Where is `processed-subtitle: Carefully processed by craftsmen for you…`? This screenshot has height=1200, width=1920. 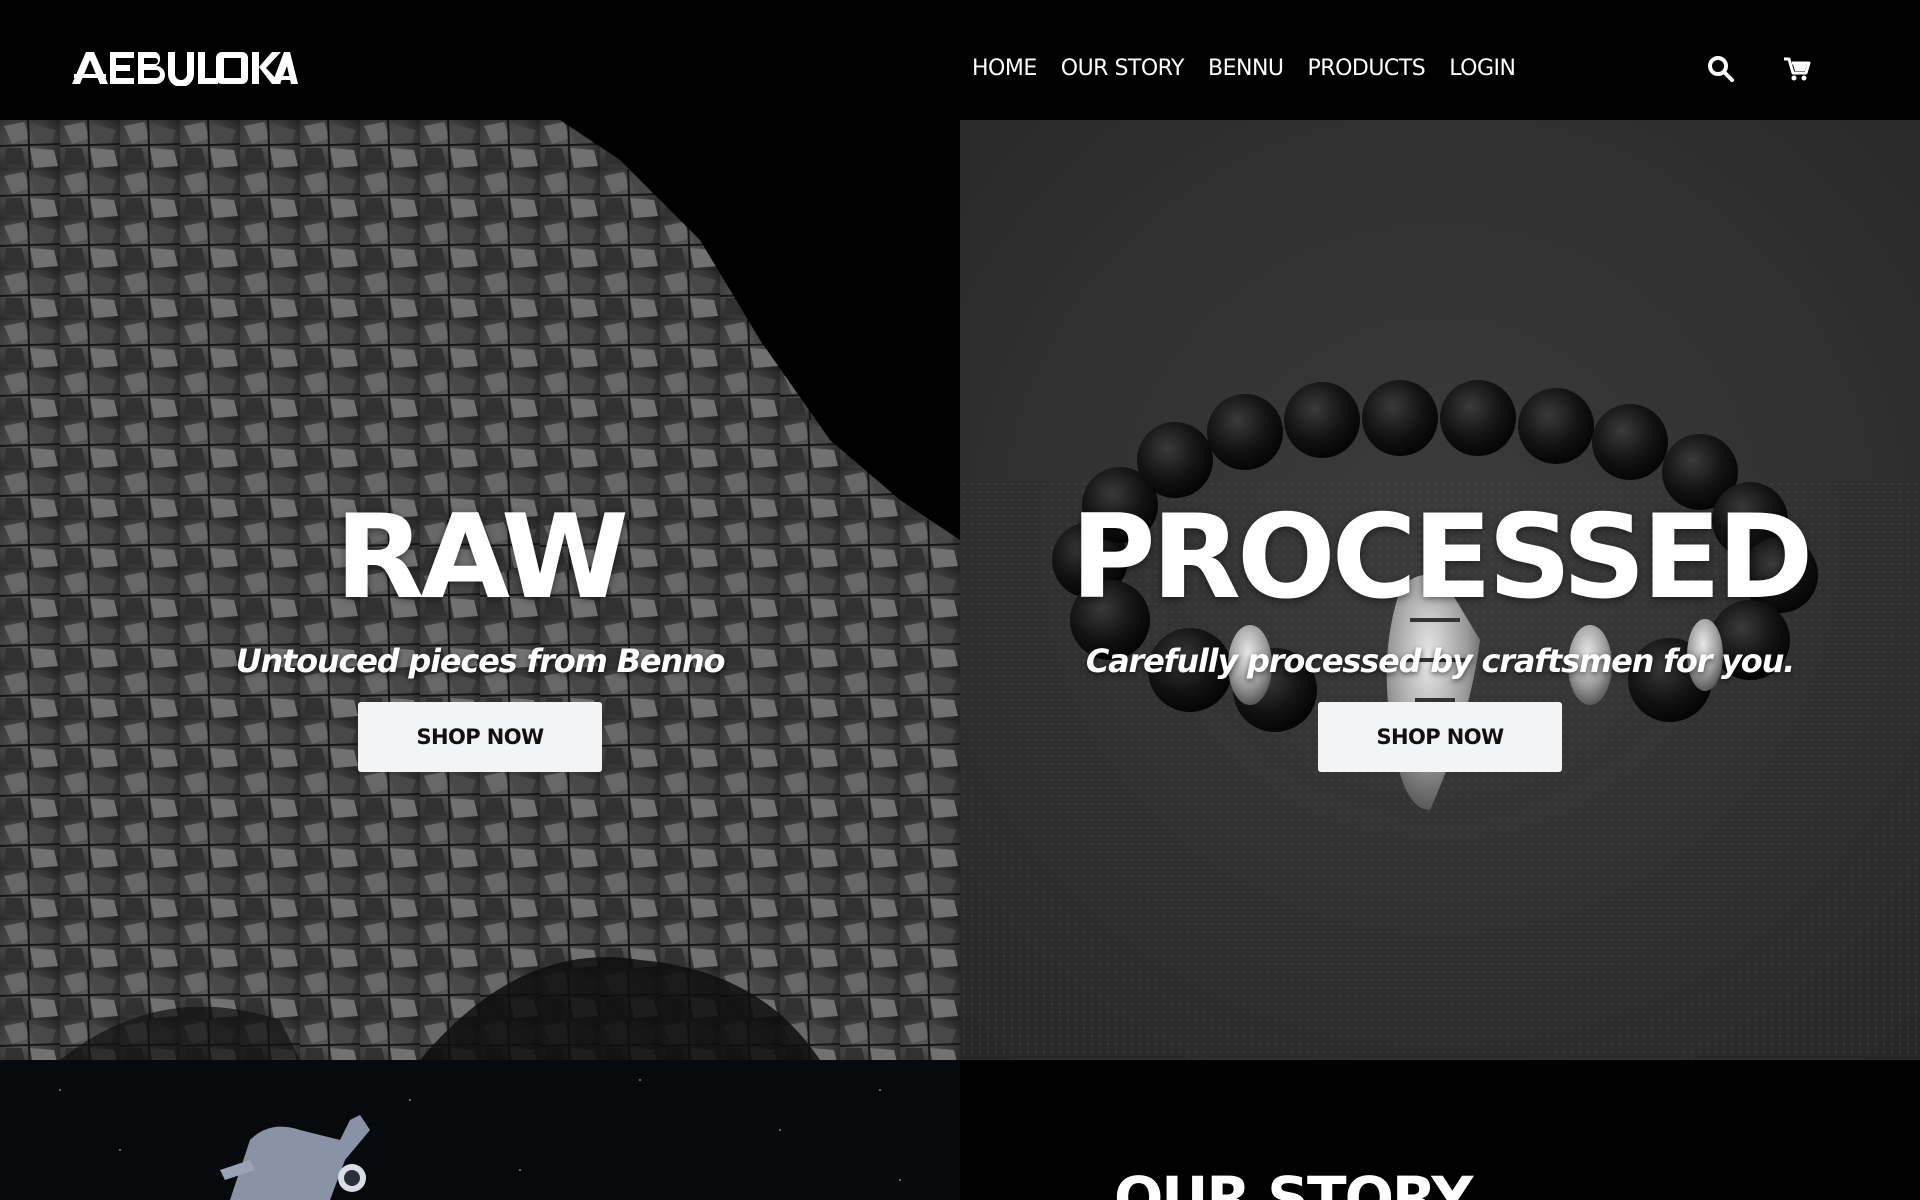 processed-subtitle: Carefully processed by craftsmen for you… is located at coordinates (1440, 661).